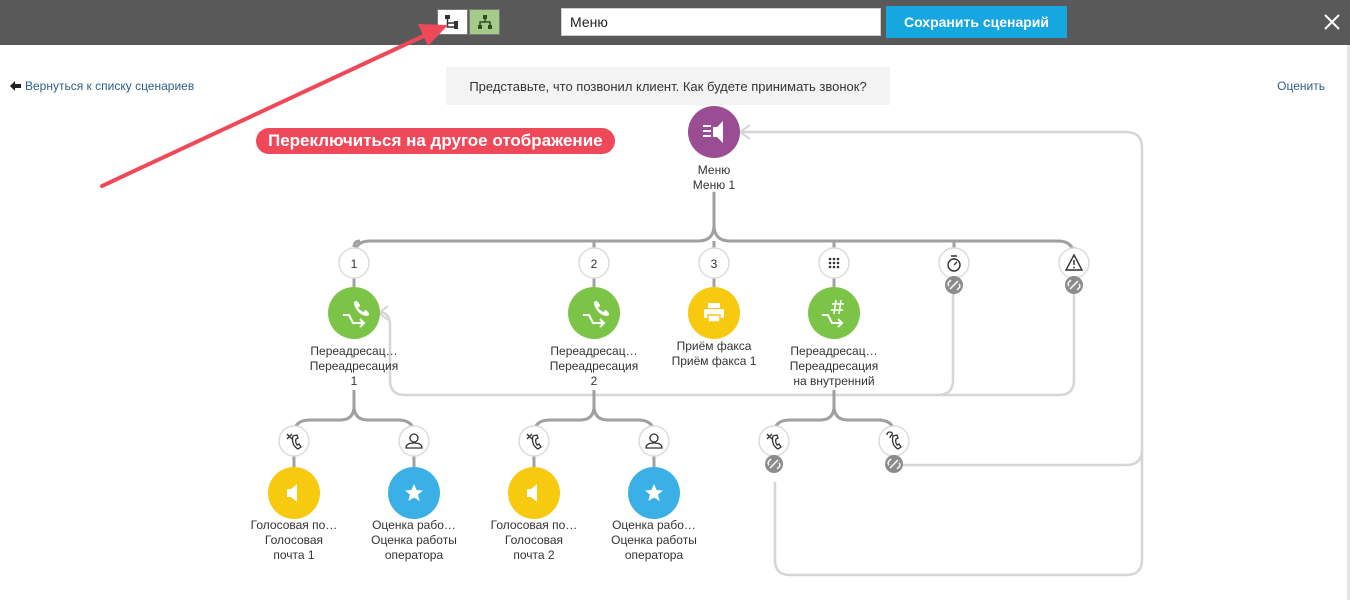  I want to click on rating-2-label: Оценка рабо… Оценка работы оператора, so click(654, 540).